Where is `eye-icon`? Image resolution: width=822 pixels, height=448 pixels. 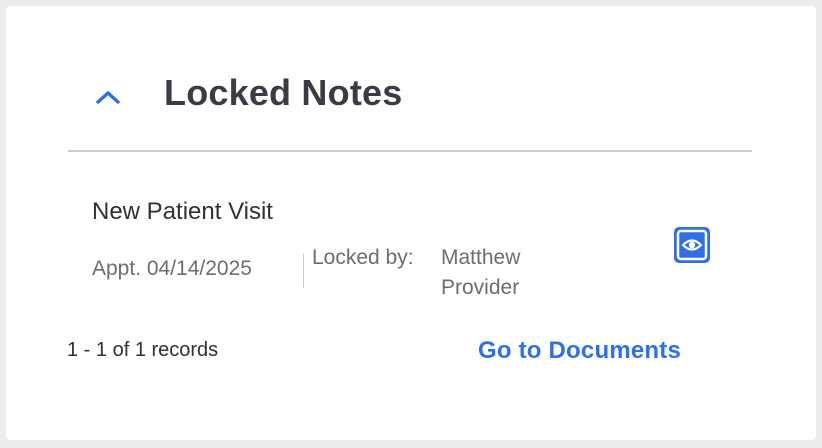
eye-icon is located at coordinates (692, 245).